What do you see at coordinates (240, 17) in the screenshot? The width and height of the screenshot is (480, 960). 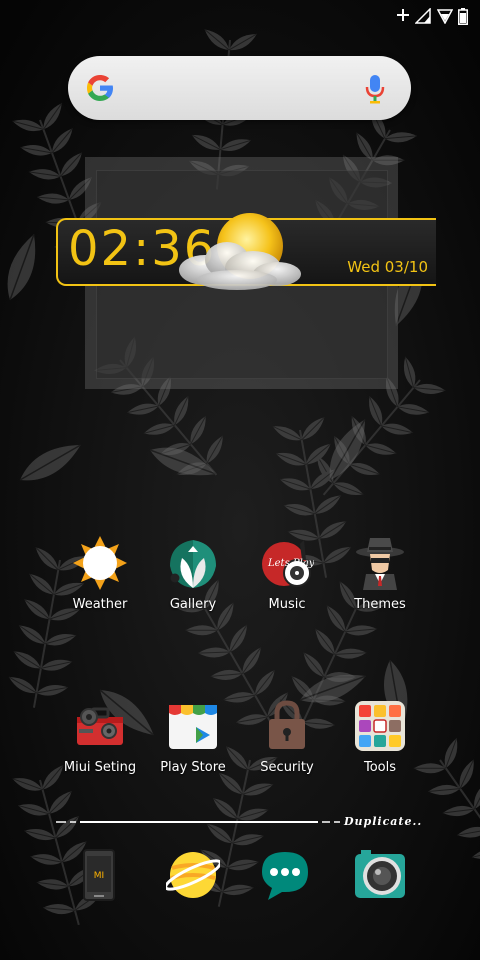 I see `status-bar` at bounding box center [240, 17].